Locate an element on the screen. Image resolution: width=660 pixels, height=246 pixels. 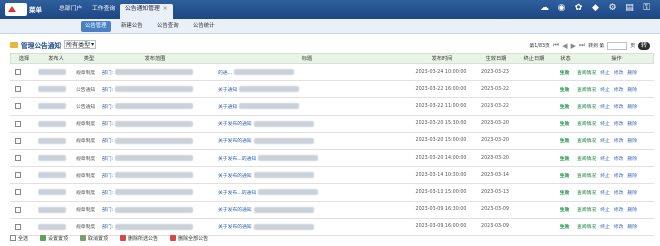
tab-work-query: 工作查询 is located at coordinates (103, 11).